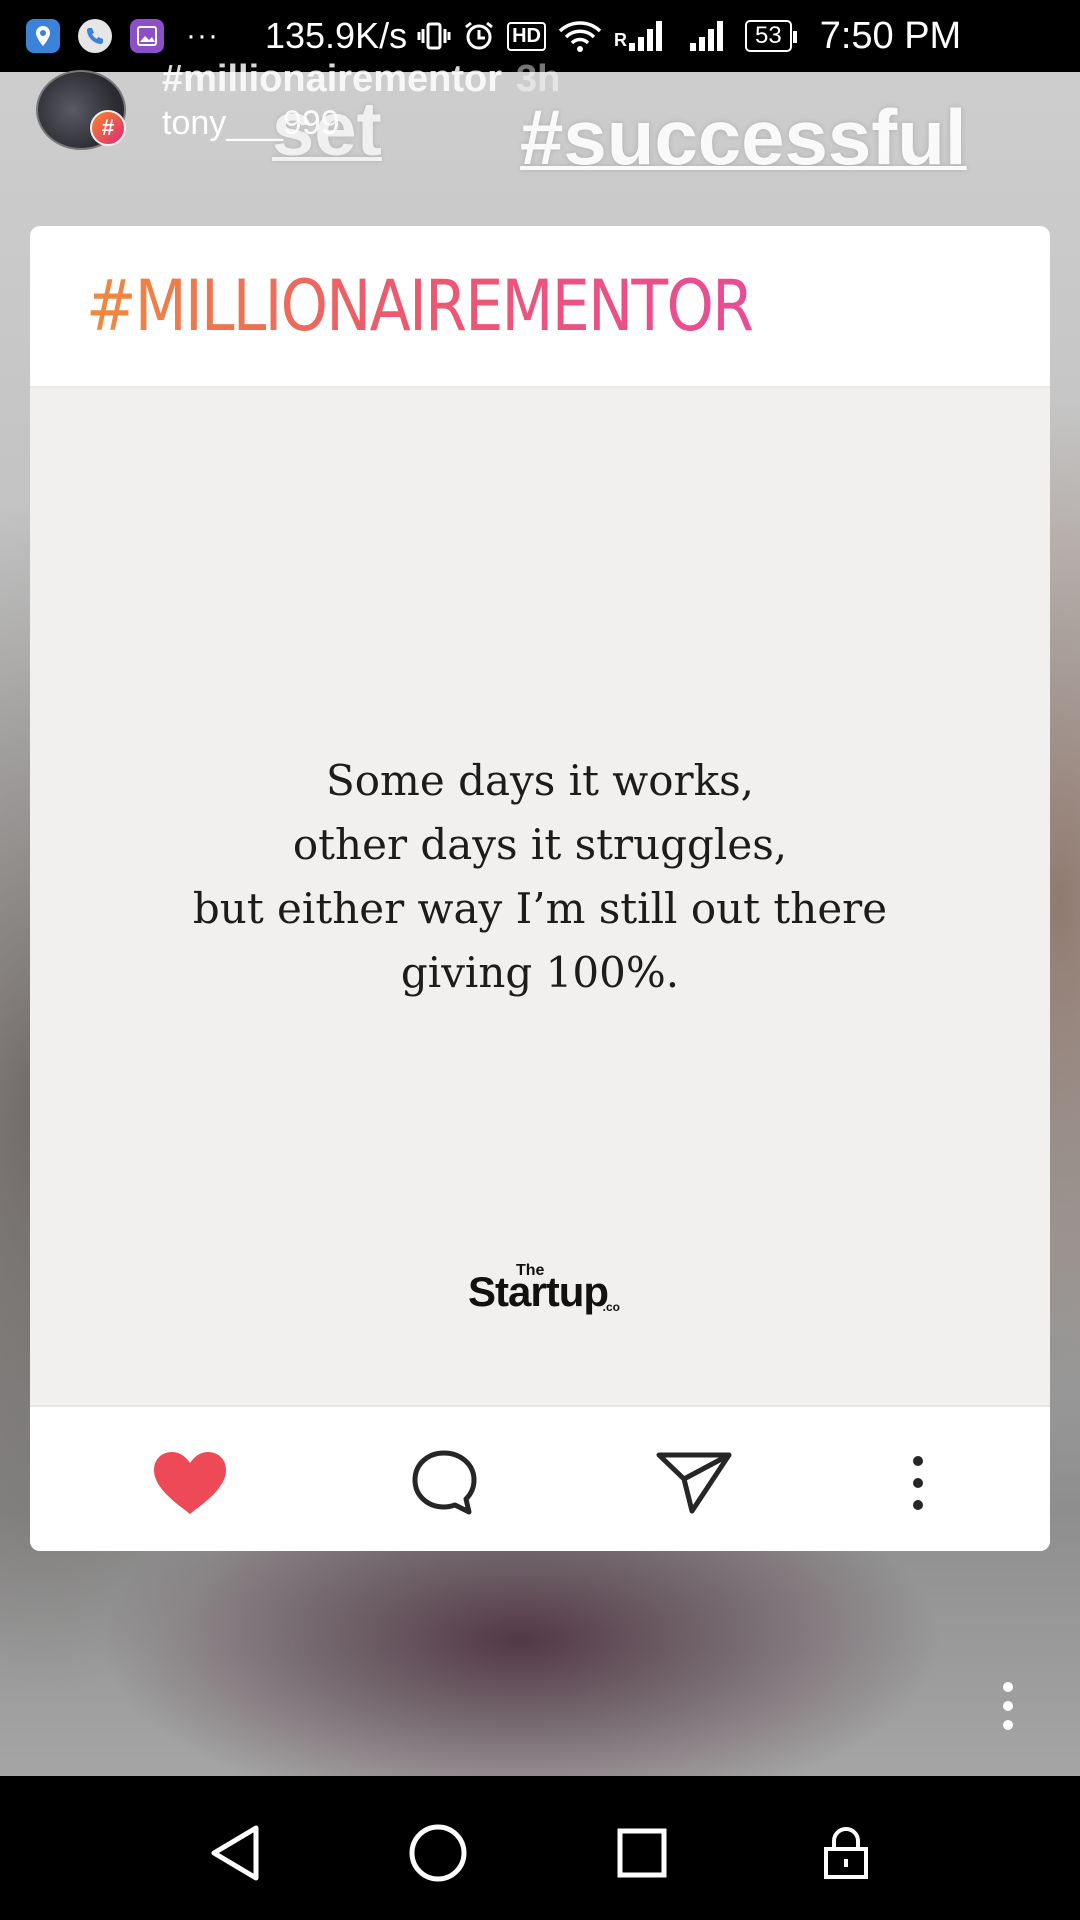 Image resolution: width=1080 pixels, height=1920 pixels. I want to click on alarm-icon, so click(479, 36).